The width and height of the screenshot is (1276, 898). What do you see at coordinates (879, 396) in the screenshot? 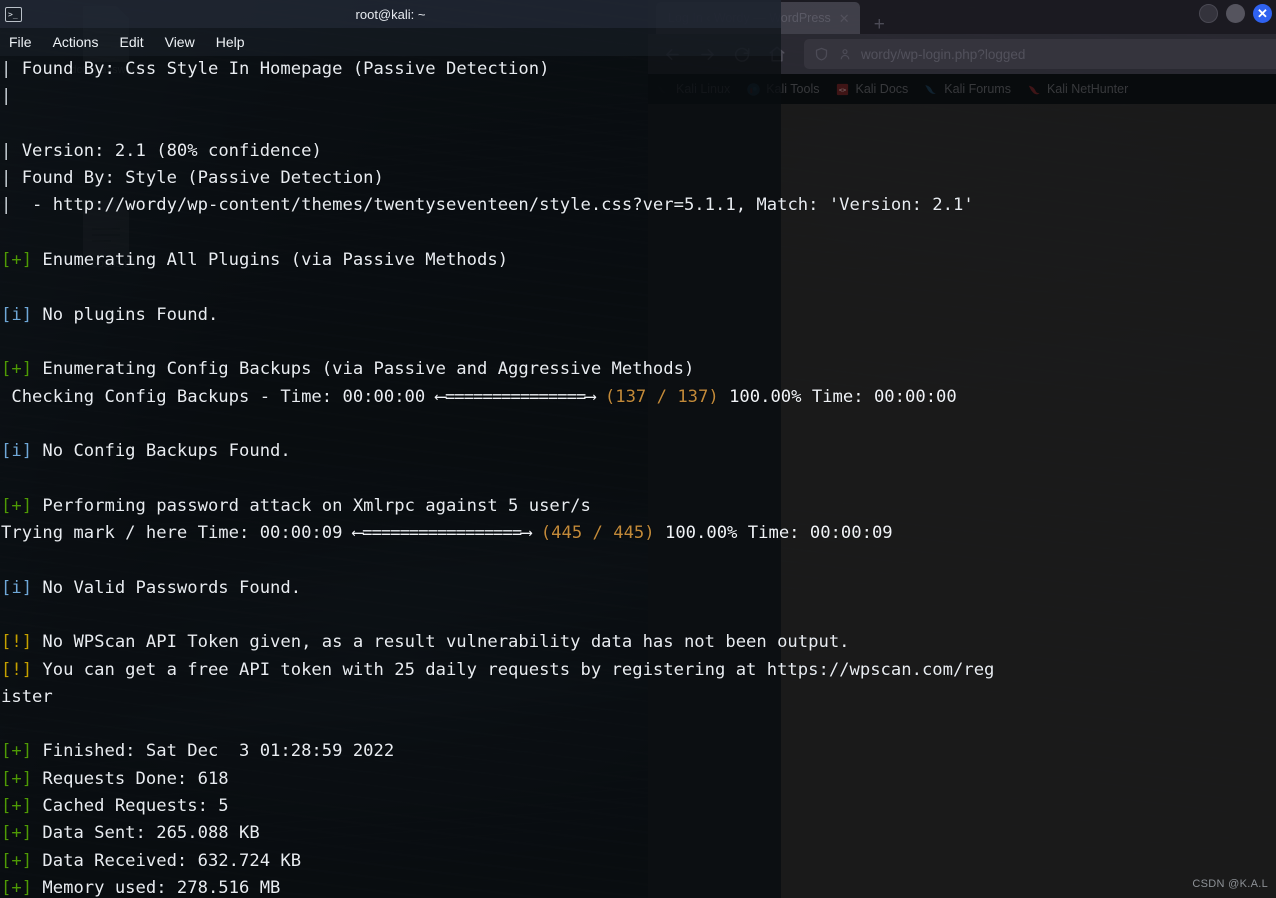
I see `progress-time: Time: 00:00:00` at bounding box center [879, 396].